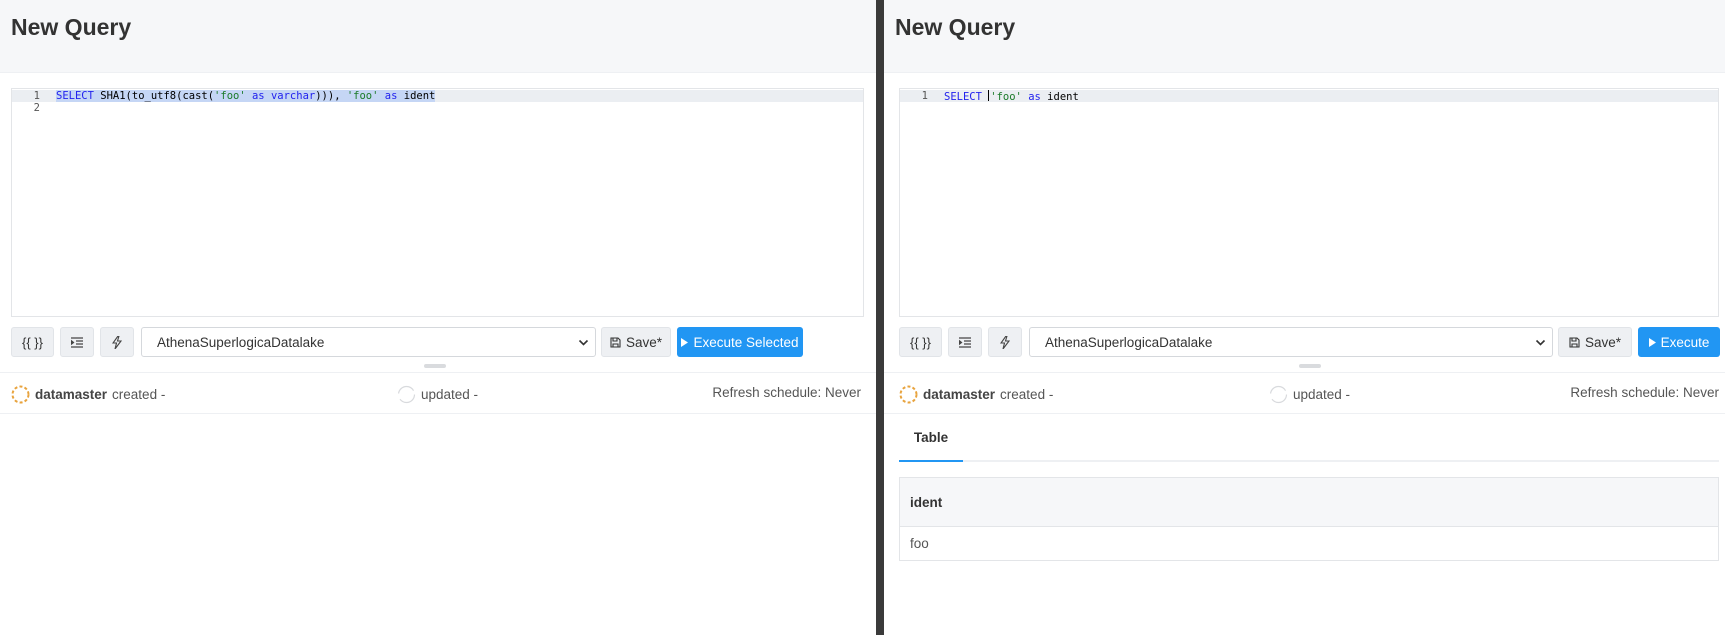 The height and width of the screenshot is (635, 1725). What do you see at coordinates (1685, 342) in the screenshot?
I see `execute-label: Execute` at bounding box center [1685, 342].